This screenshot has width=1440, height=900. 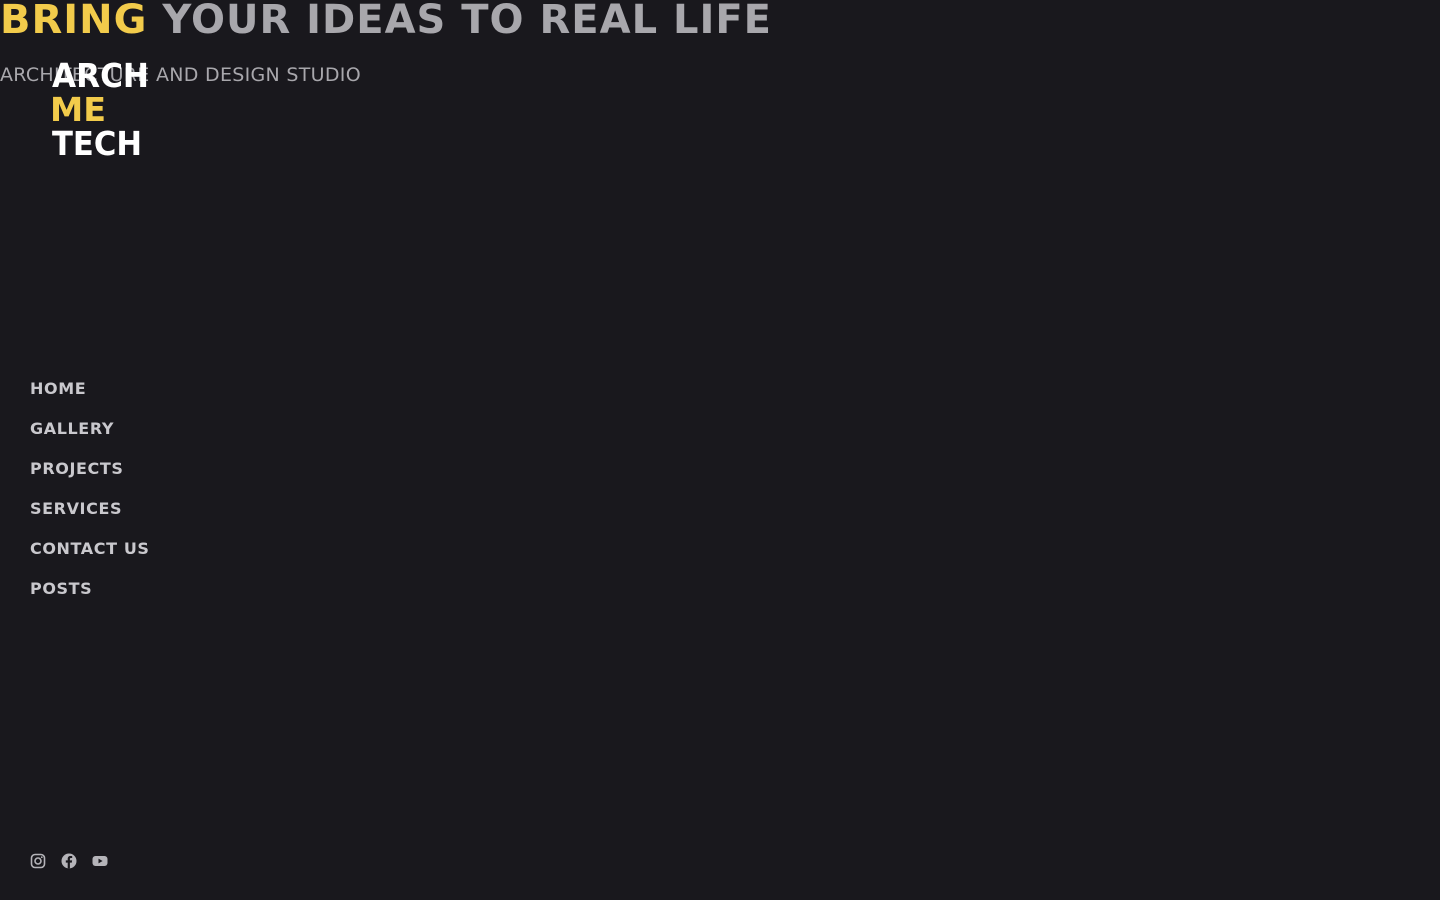 What do you see at coordinates (99, 108) in the screenshot?
I see `archmetech-logo: ARCH ME TECH` at bounding box center [99, 108].